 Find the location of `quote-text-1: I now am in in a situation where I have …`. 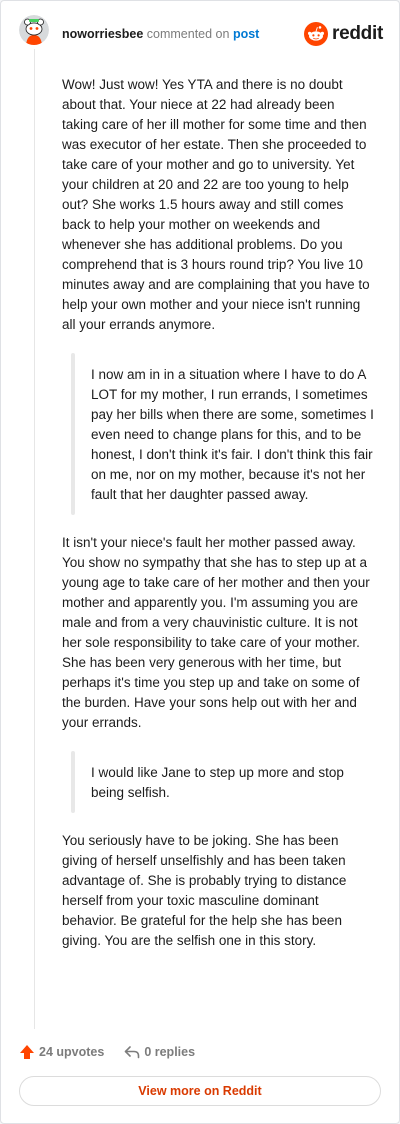

quote-text-1: I now am in in a situation where I have … is located at coordinates (232, 434).